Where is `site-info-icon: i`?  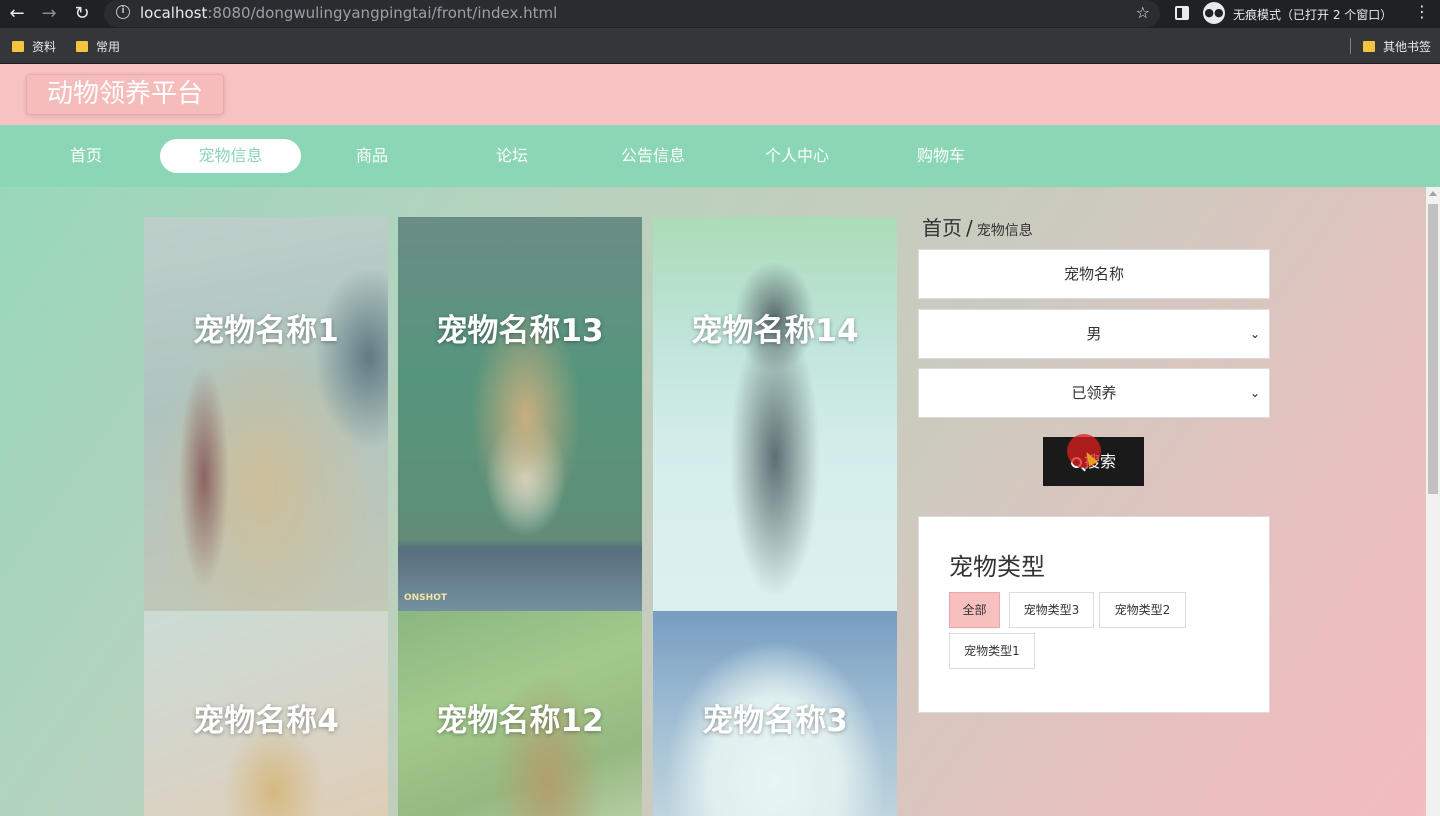 site-info-icon: i is located at coordinates (123, 12).